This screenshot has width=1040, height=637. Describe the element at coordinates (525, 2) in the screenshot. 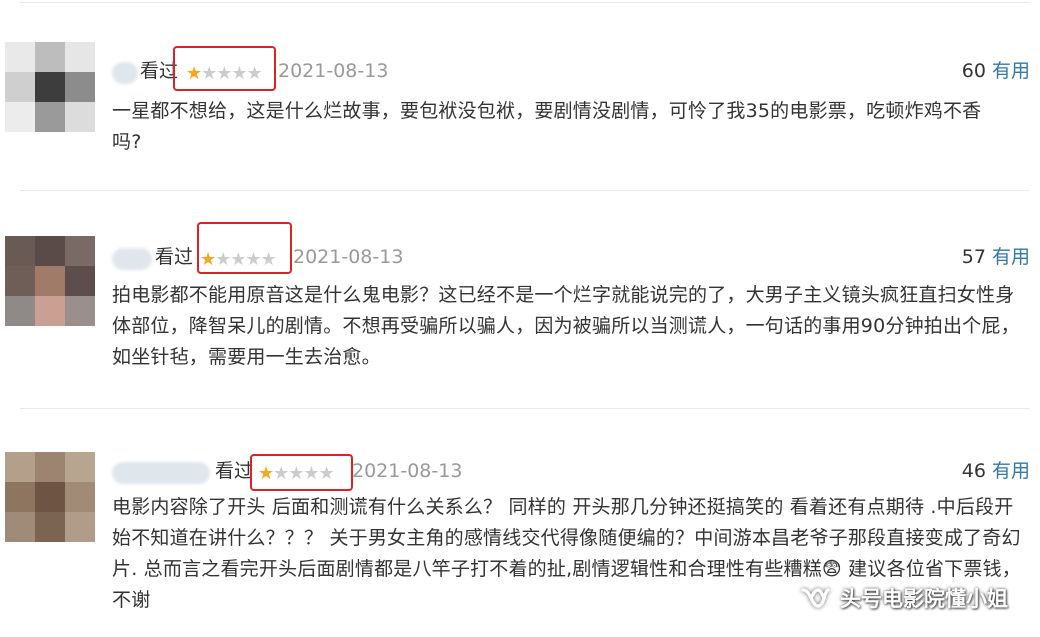

I see `top-divider` at that location.